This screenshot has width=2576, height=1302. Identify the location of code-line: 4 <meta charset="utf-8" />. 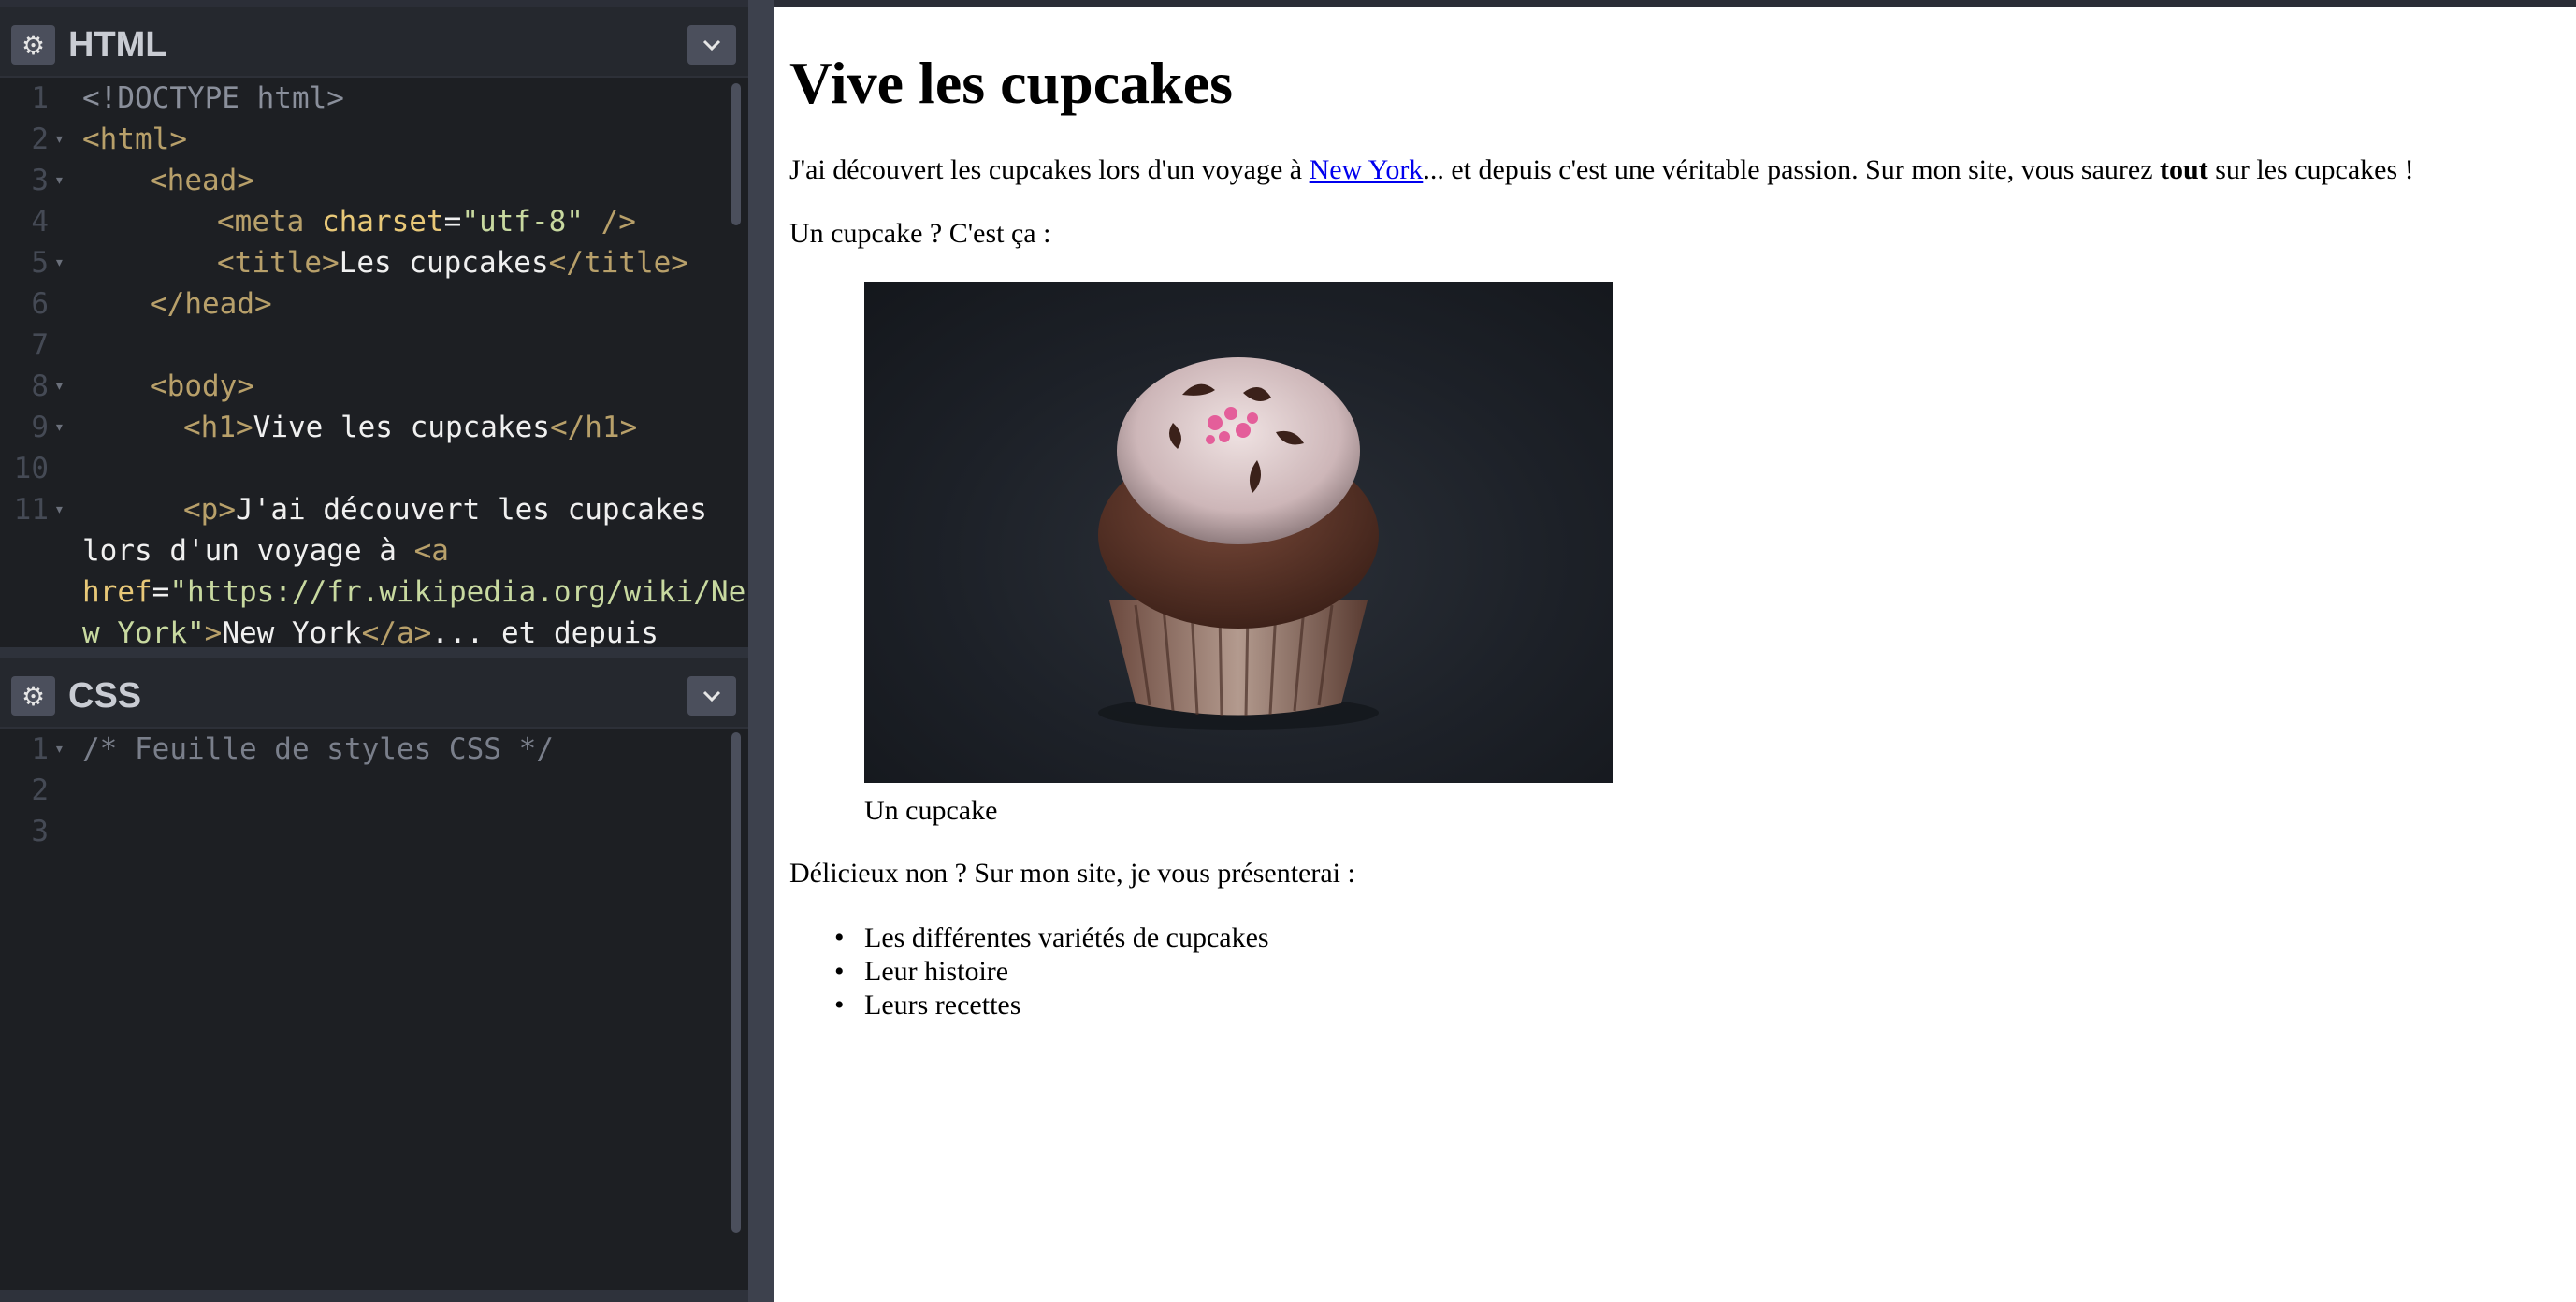
(374, 221).